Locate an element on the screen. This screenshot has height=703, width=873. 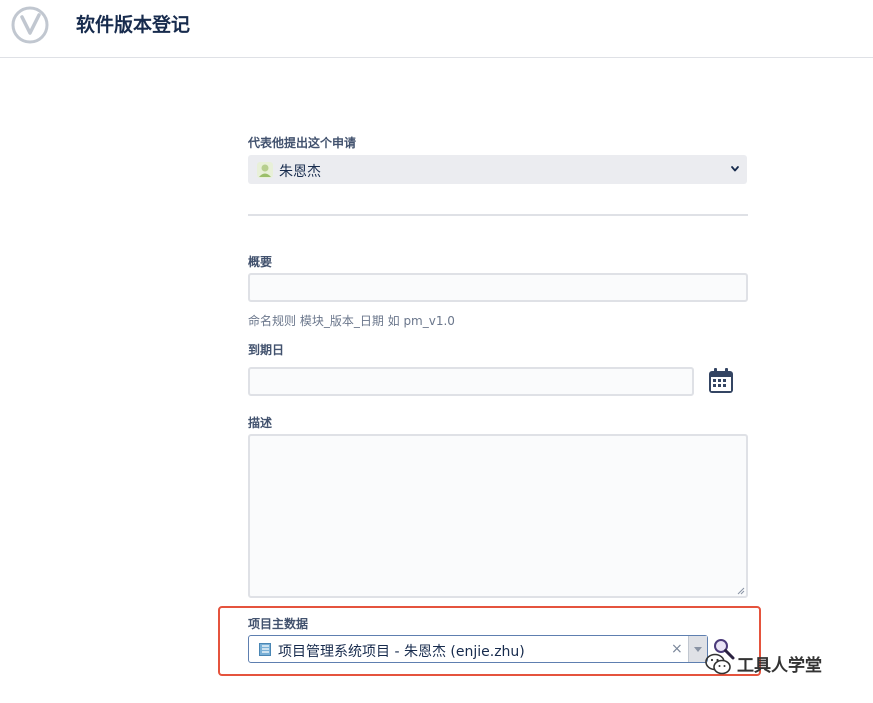
calendar-icon is located at coordinates (721, 381).